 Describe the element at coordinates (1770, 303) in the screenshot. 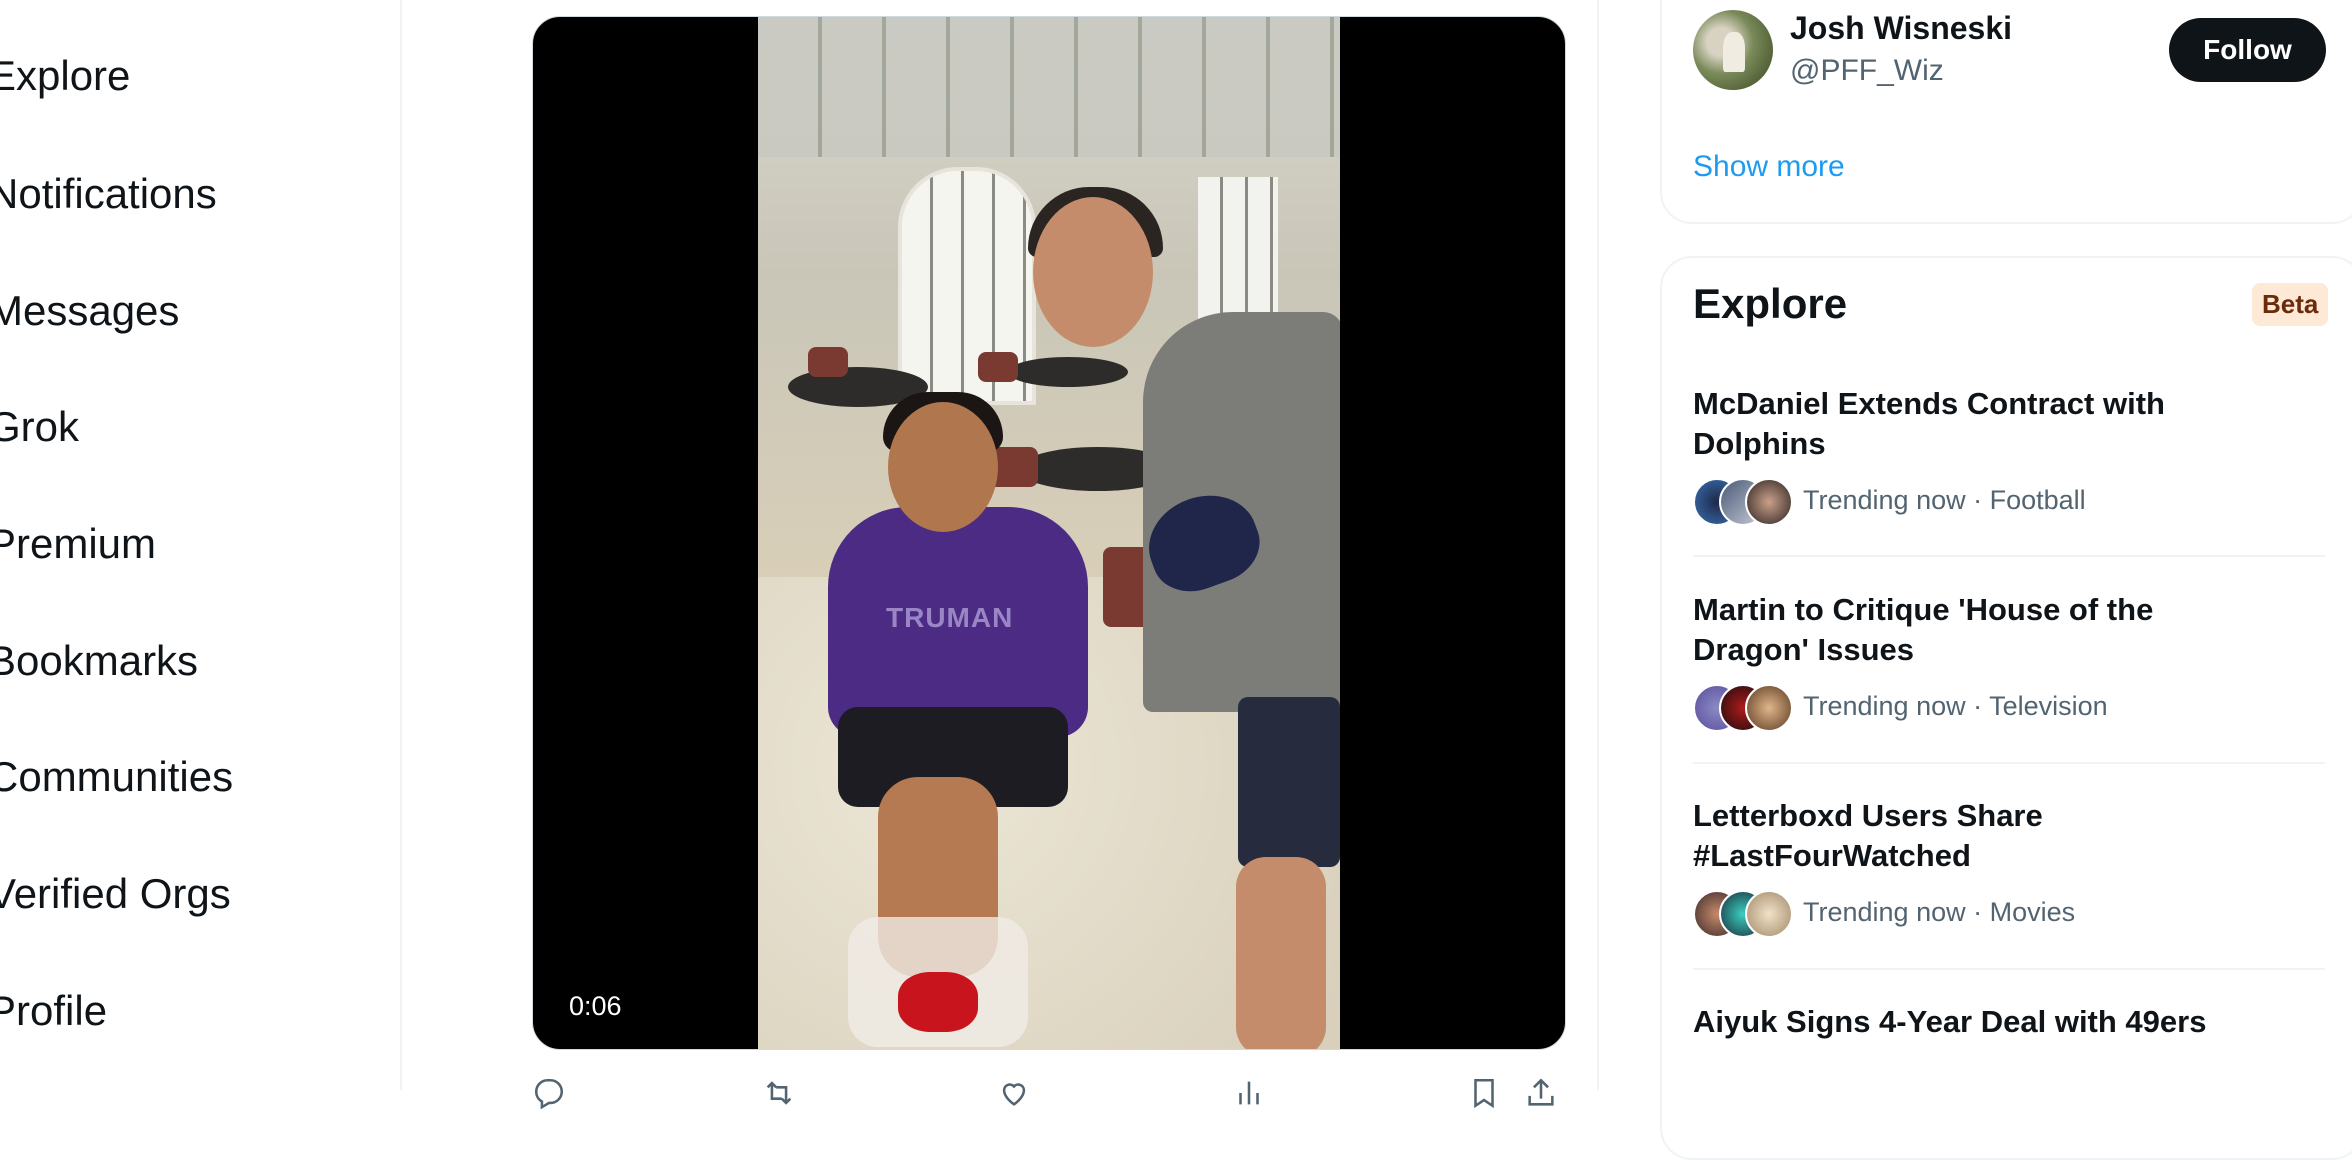

I see `explore-heading: Explore` at that location.